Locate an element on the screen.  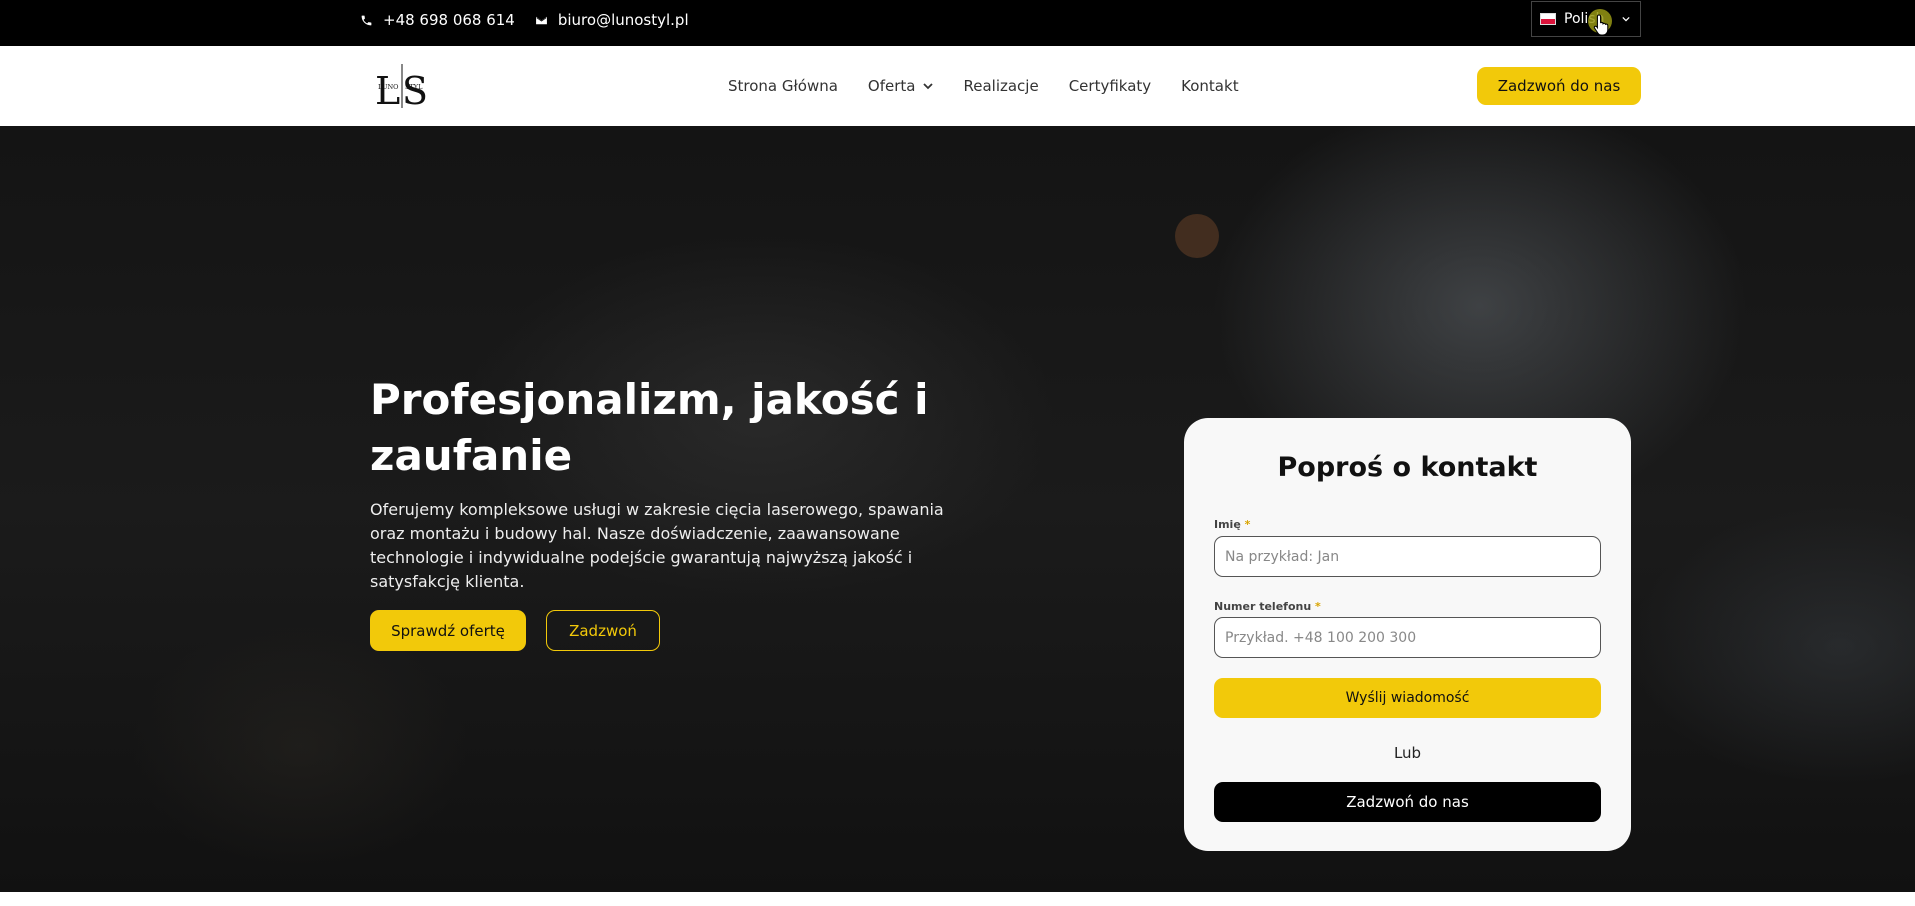
email-link: biuro@lunostyl.pl is located at coordinates (612, 20).